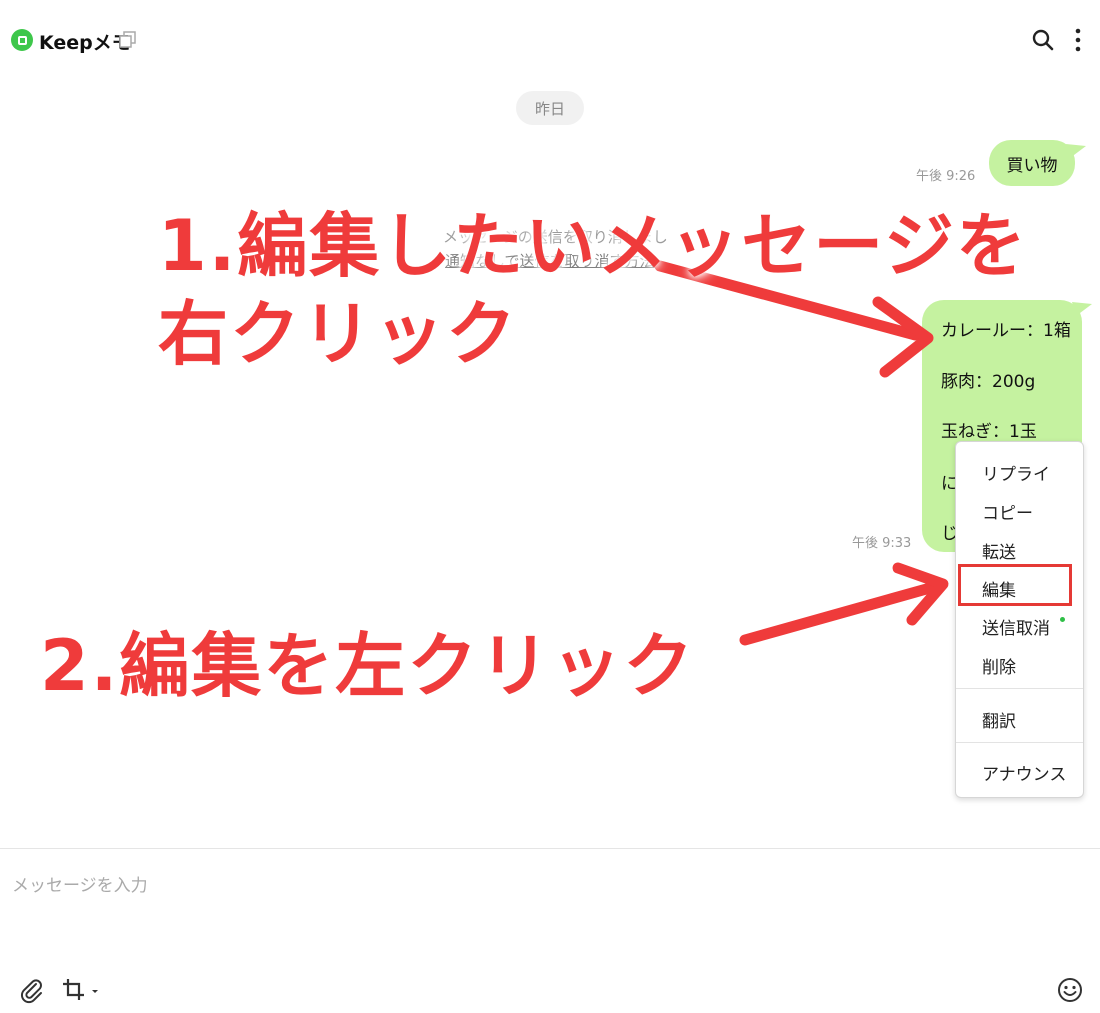 Image resolution: width=1100 pixels, height=1013 pixels. Describe the element at coordinates (1062, 619) in the screenshot. I see `new-badge-dot` at that location.